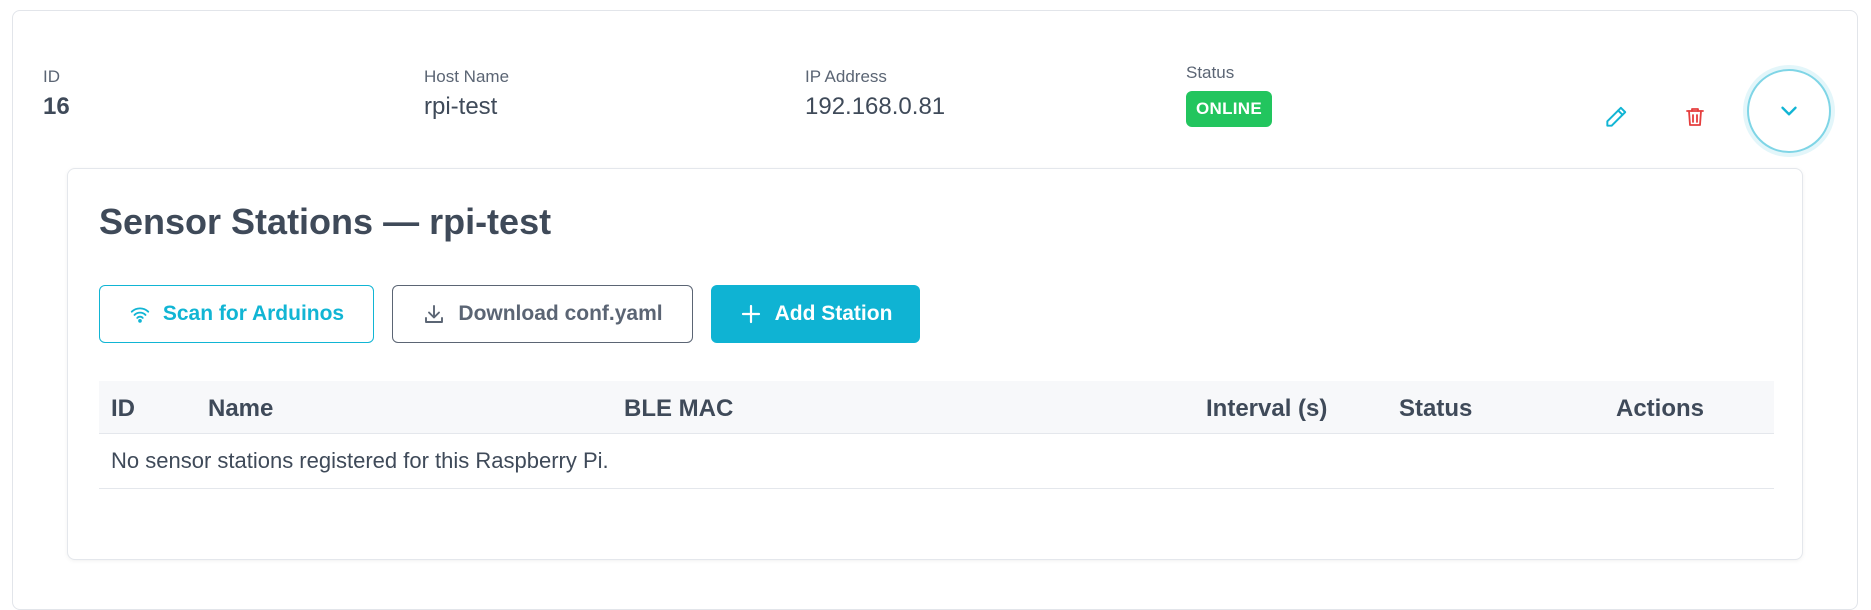  What do you see at coordinates (679, 408) in the screenshot?
I see `column-header-ble-mac: BLE MAC` at bounding box center [679, 408].